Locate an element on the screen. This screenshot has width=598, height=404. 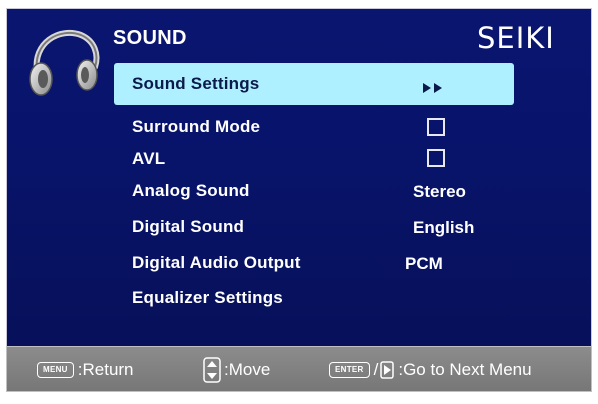
menu-item-label: Equalizer Settings is located at coordinates (207, 297).